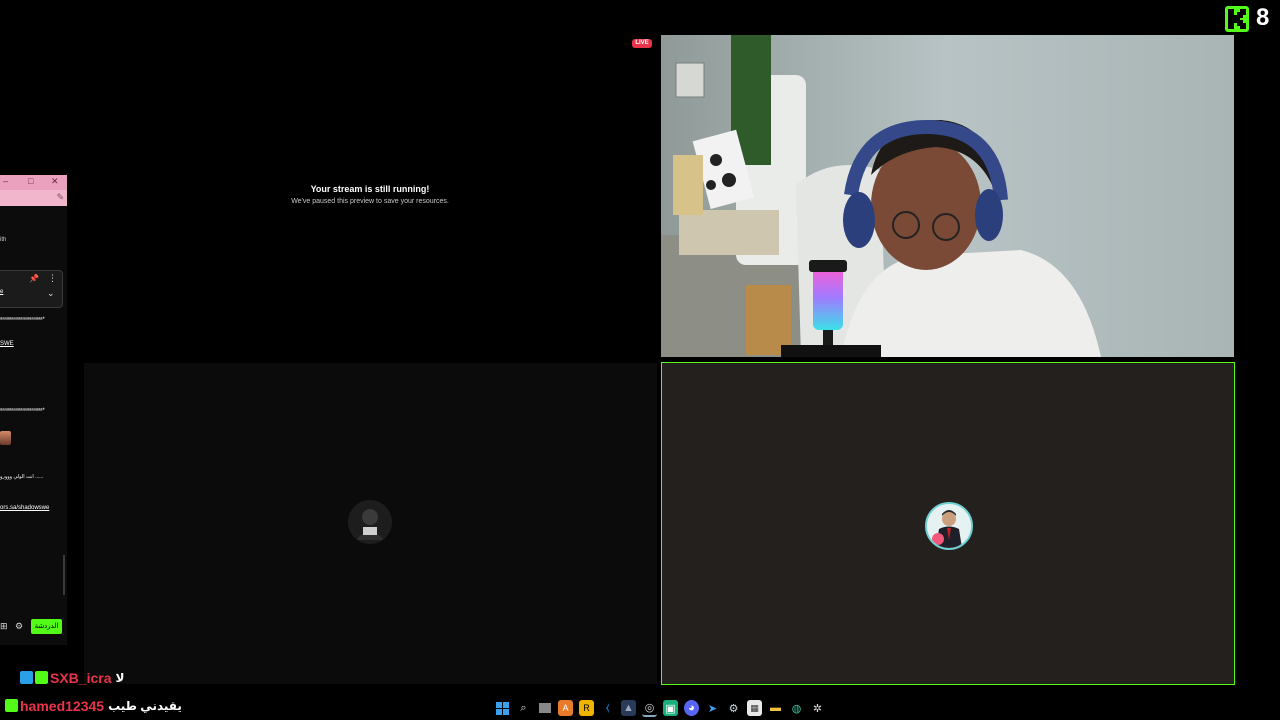 This screenshot has height=720, width=1280. What do you see at coordinates (4, 626) in the screenshot?
I see `emote-picker-icon: ⊞` at bounding box center [4, 626].